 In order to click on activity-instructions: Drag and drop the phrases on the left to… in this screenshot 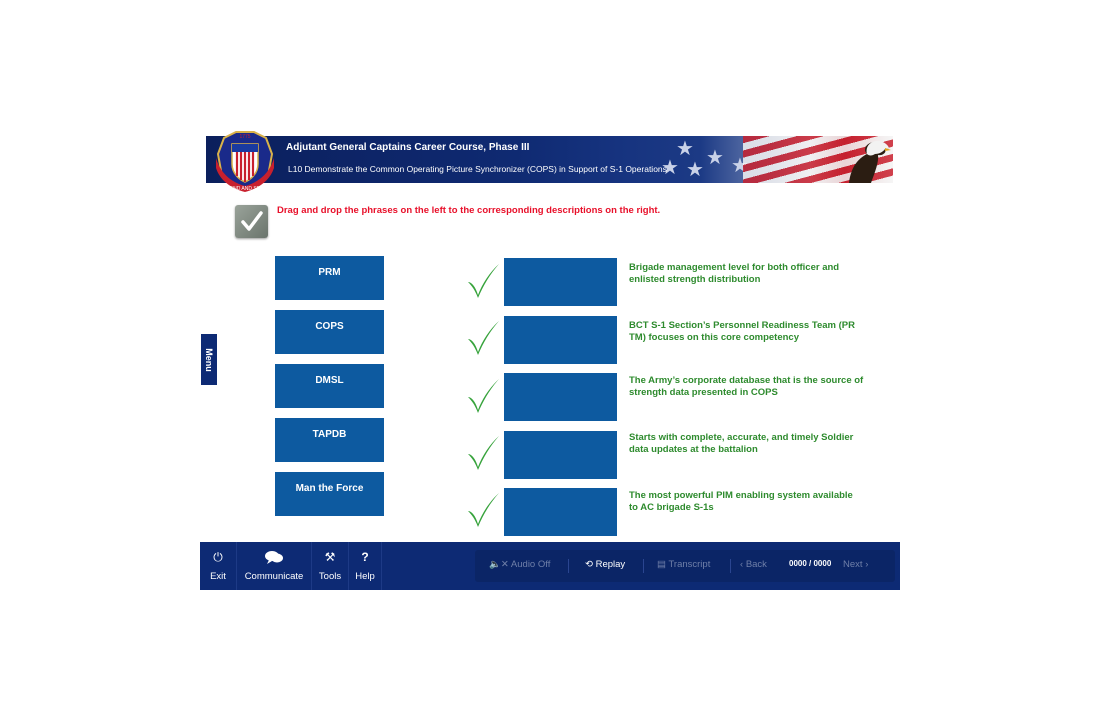, I will do `click(469, 210)`.